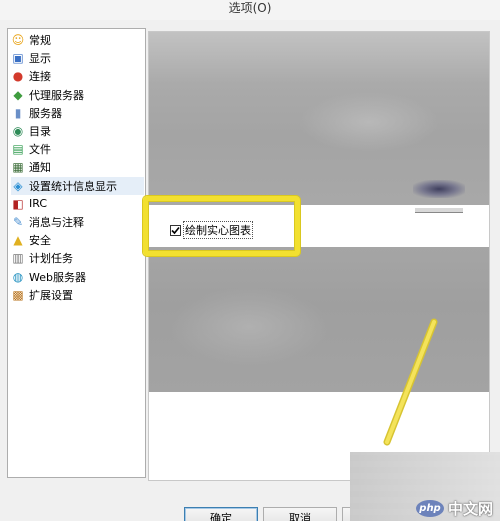 The image size is (500, 521). What do you see at coordinates (18, 276) in the screenshot?
I see `web-server-icon: ◍` at bounding box center [18, 276].